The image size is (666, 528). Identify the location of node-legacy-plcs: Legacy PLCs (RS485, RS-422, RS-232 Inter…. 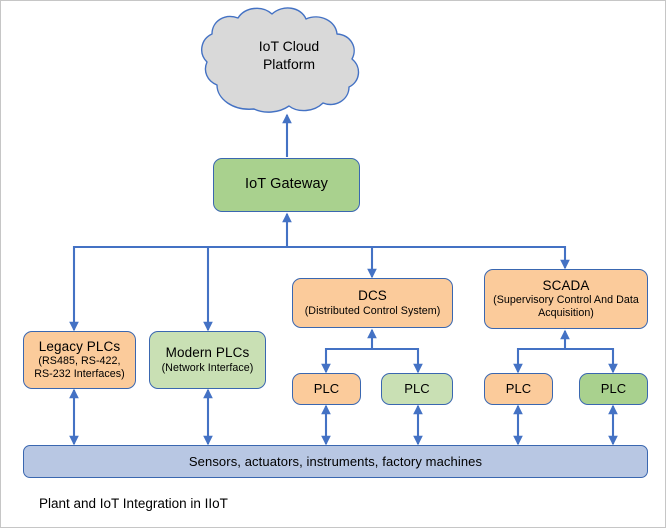
(79, 360).